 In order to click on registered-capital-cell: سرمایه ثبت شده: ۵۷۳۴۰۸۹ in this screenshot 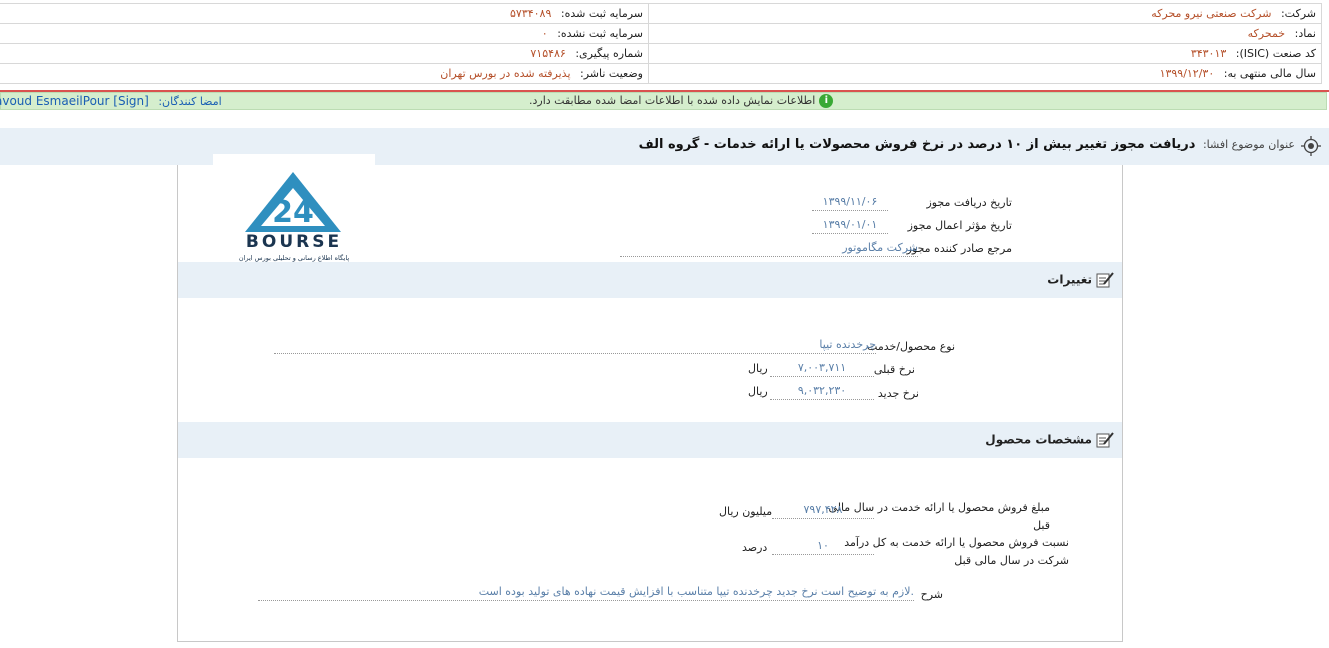, I will do `click(324, 13)`.